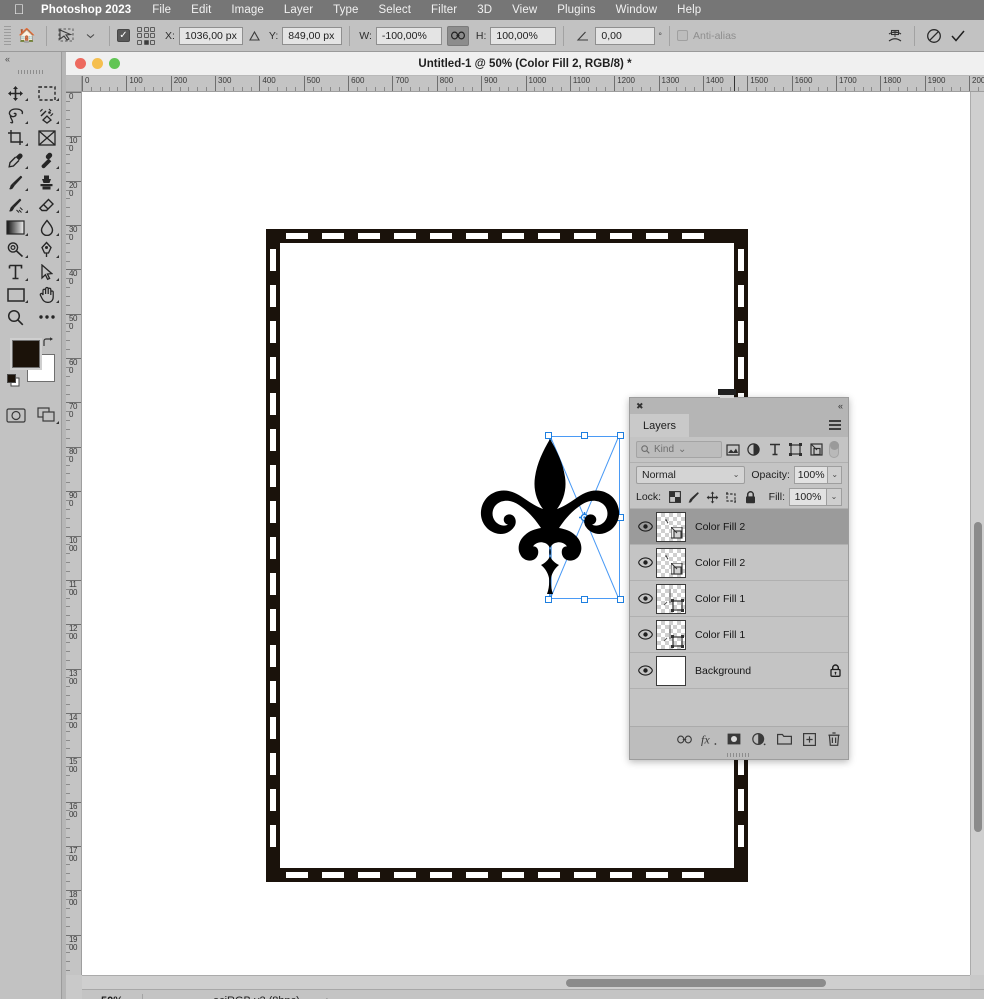 The image size is (984, 999). I want to click on handle-bottom-left, so click(548, 599).